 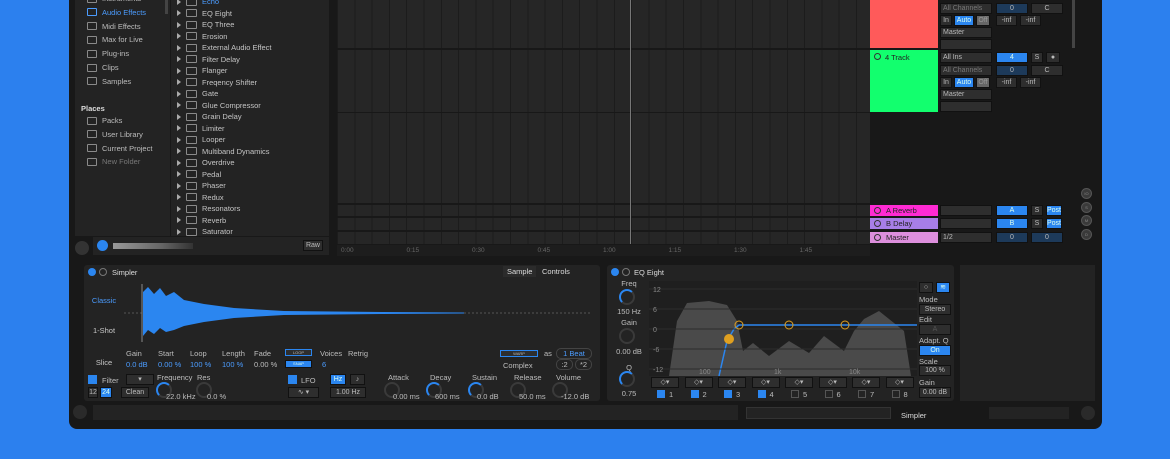 I want to click on track-activator: A, so click(x=1012, y=210).